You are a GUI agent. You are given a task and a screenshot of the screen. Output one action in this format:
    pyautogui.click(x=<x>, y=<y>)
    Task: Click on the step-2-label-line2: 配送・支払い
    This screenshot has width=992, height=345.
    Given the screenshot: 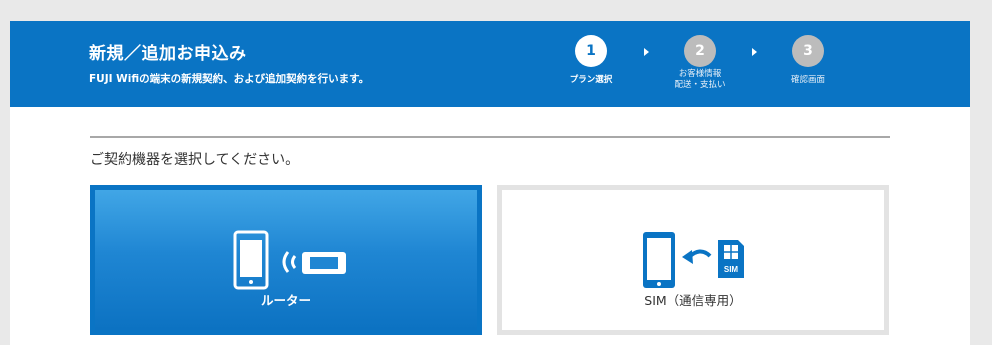 What is the action you would take?
    pyautogui.click(x=700, y=85)
    